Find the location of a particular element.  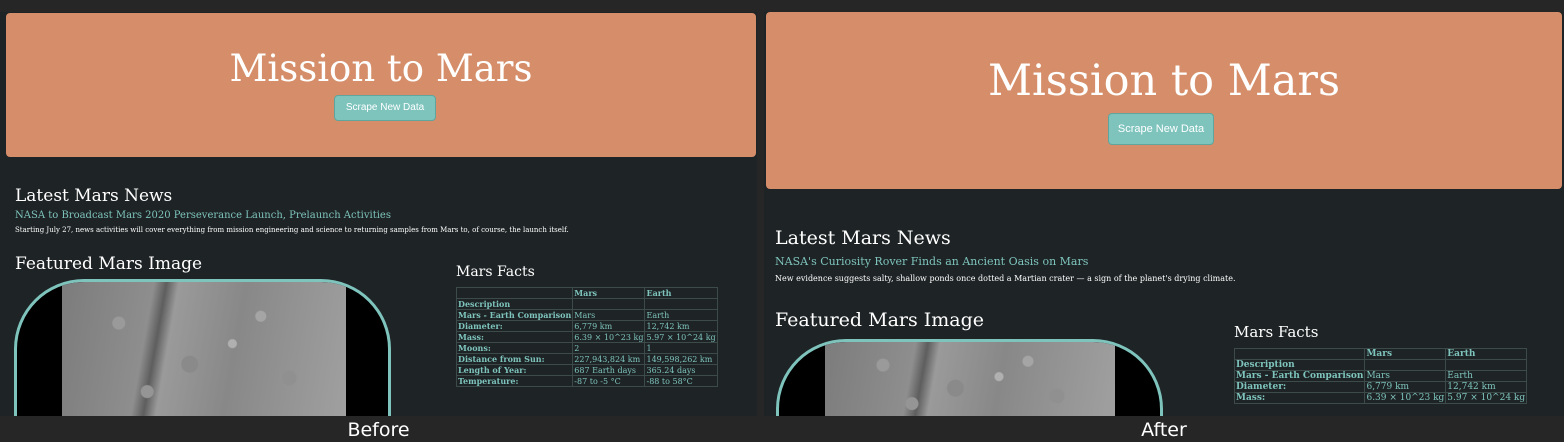

facts-cell: 687 Earth days is located at coordinates (609, 370).